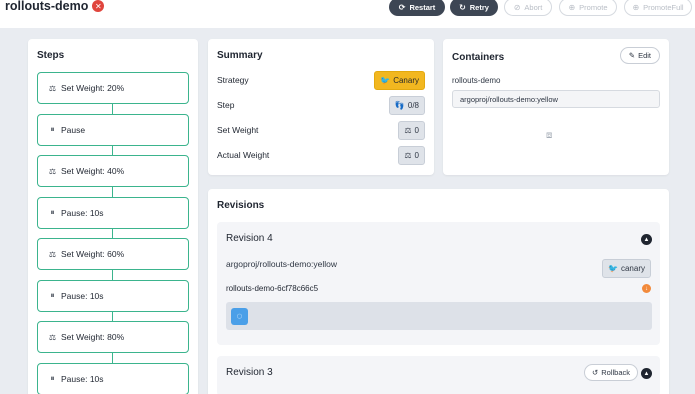 This screenshot has height=394, width=695. I want to click on rollout-title: rollouts-demo ✕, so click(55, 6).